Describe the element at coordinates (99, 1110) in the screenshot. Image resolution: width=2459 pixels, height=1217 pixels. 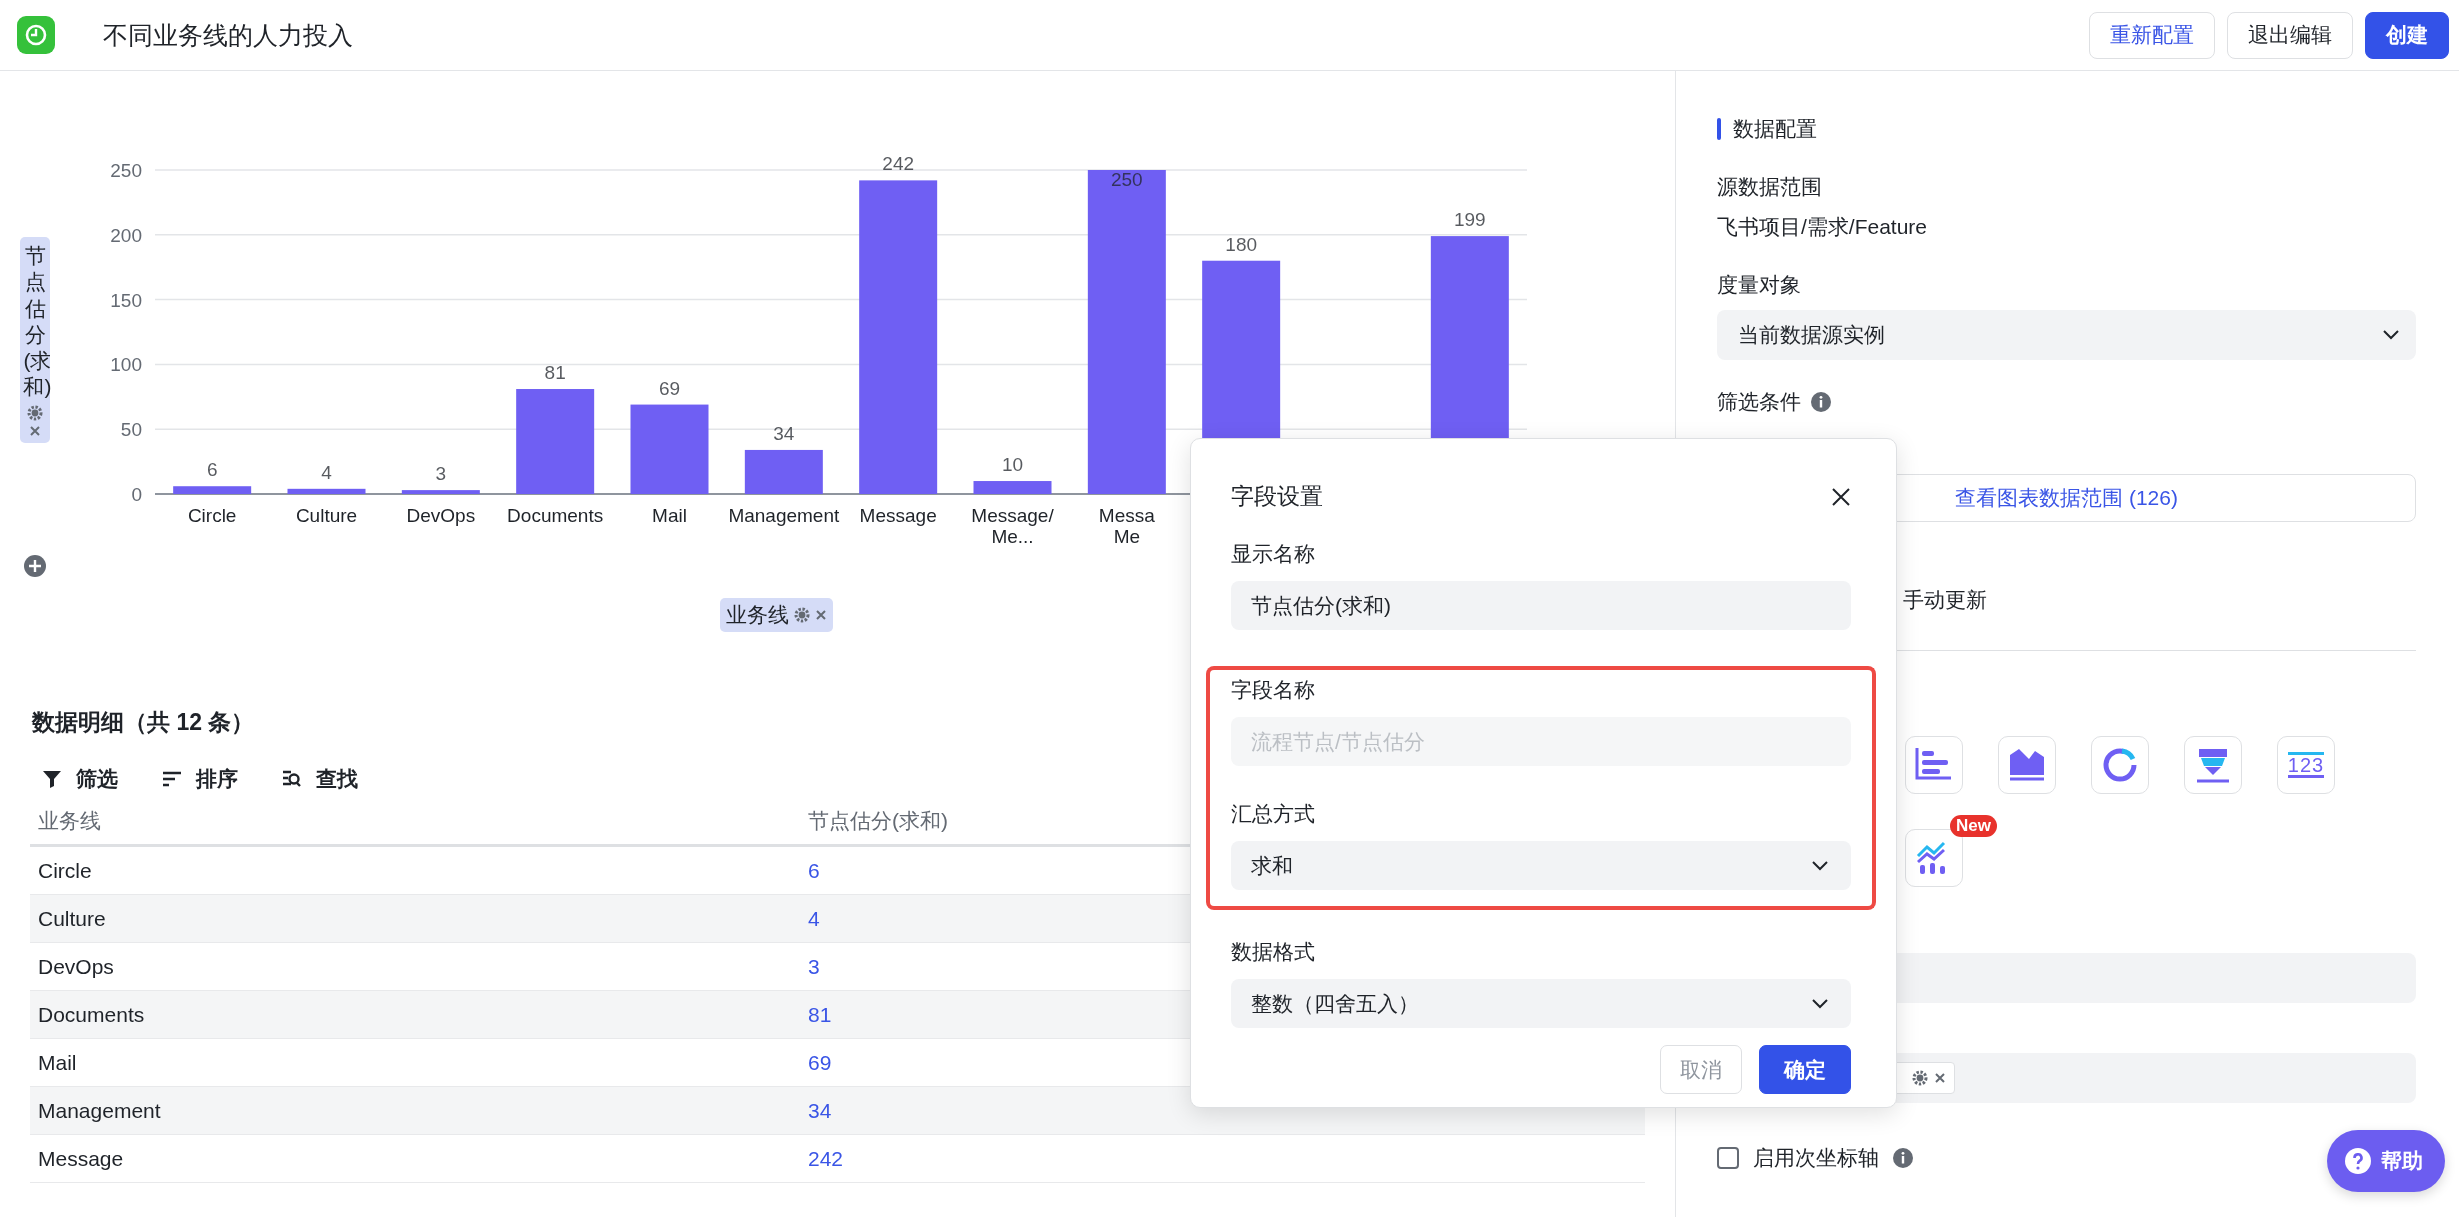
I see `table-cell: Management` at that location.